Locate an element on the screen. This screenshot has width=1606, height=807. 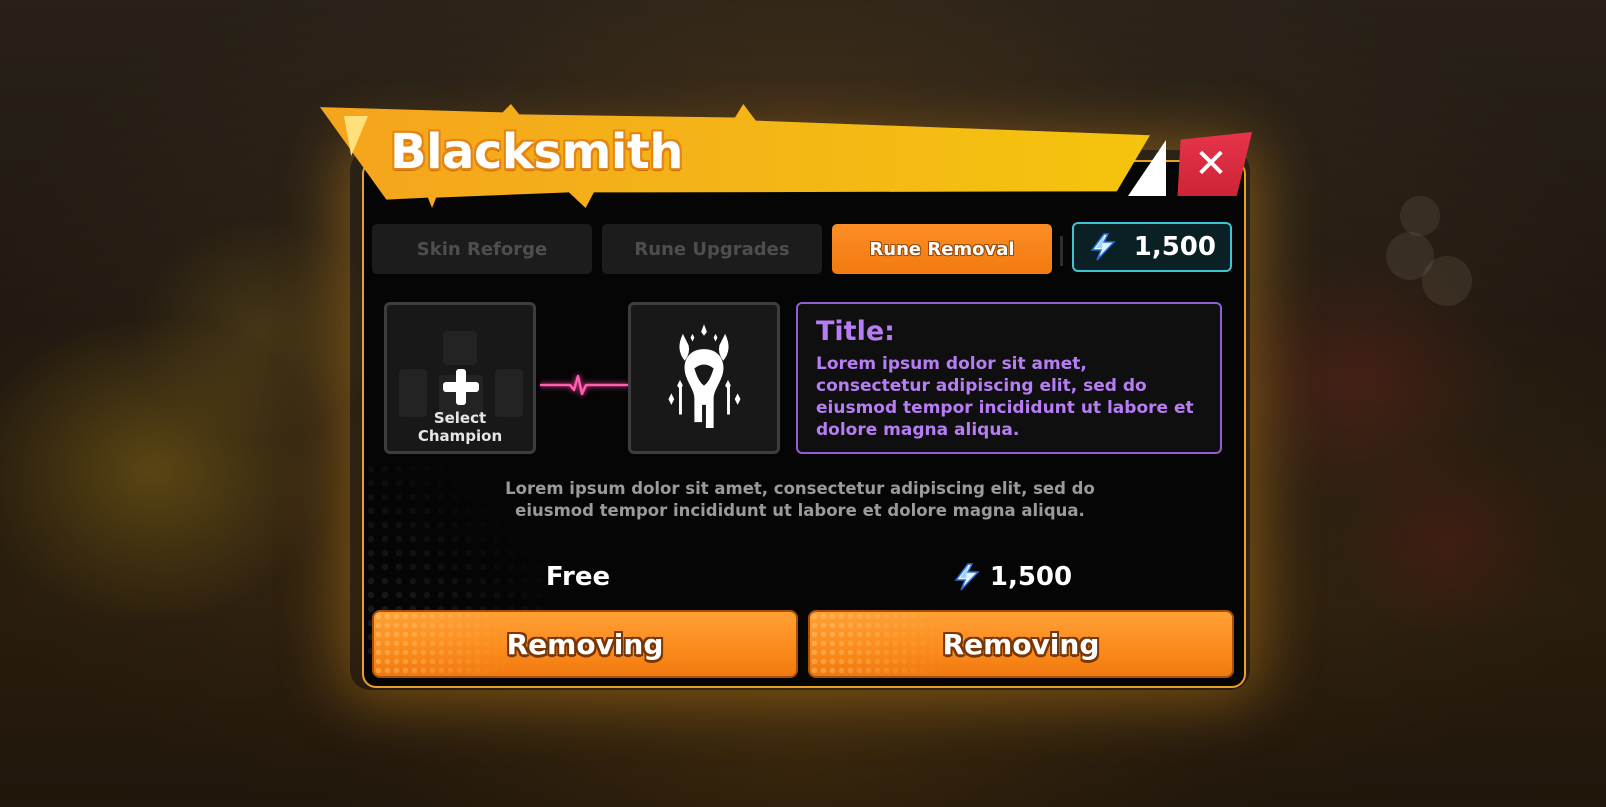
remove-free-label: Removing is located at coordinates (585, 644).